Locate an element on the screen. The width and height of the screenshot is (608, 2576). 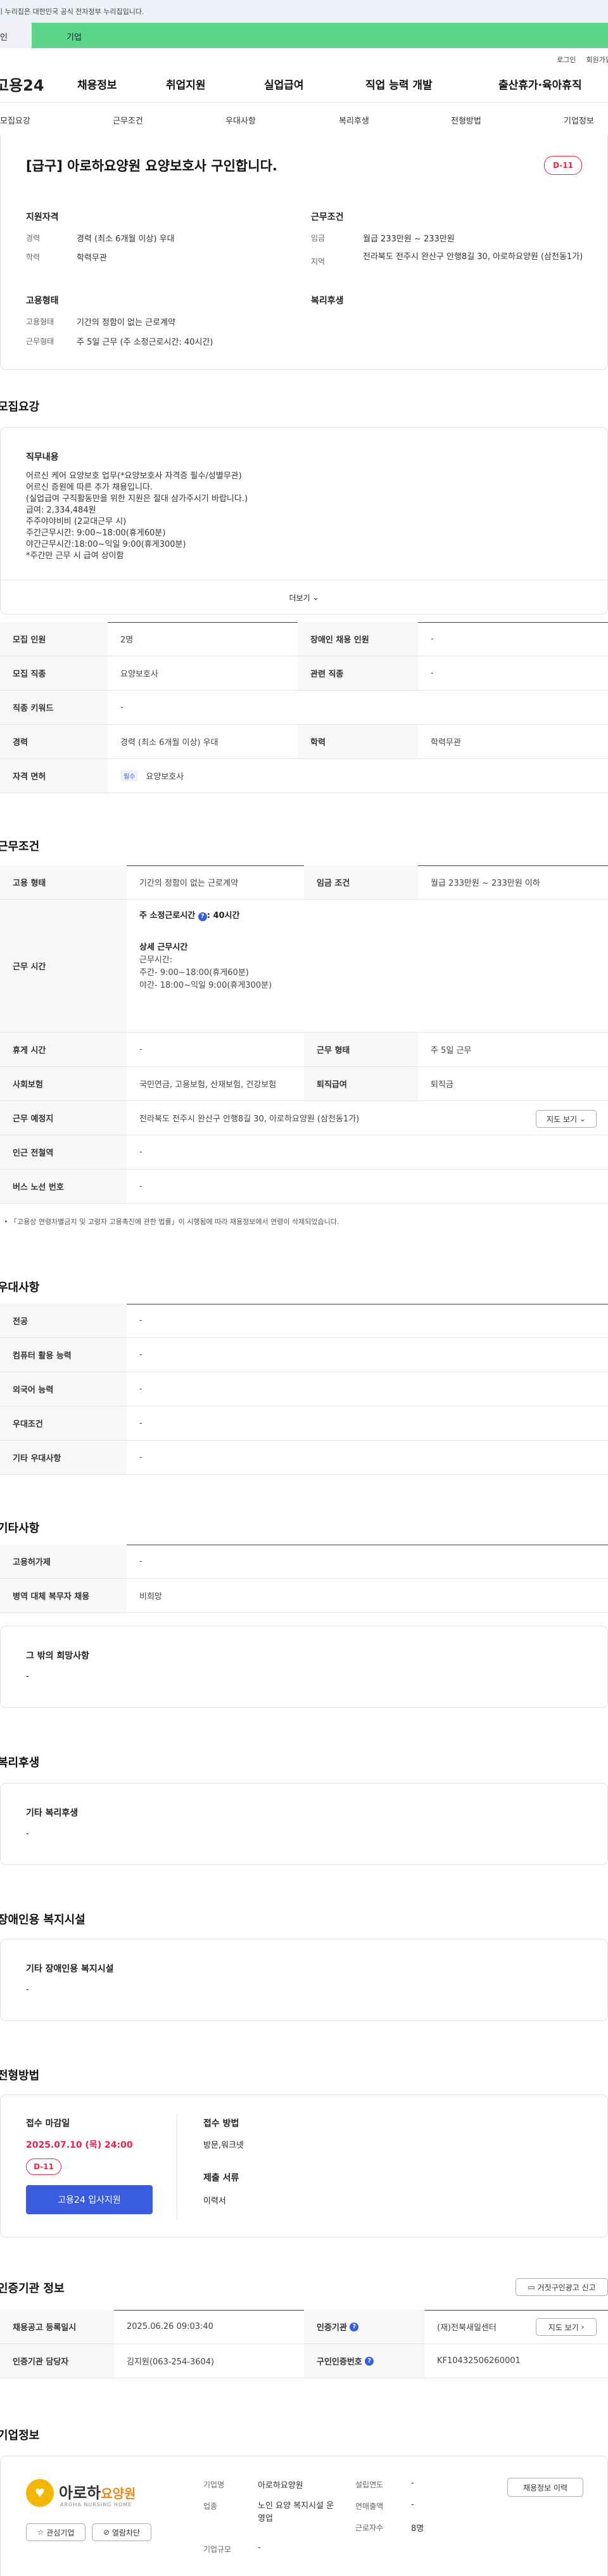
table-row: 기타 우대사항 - is located at coordinates (304, 1458).